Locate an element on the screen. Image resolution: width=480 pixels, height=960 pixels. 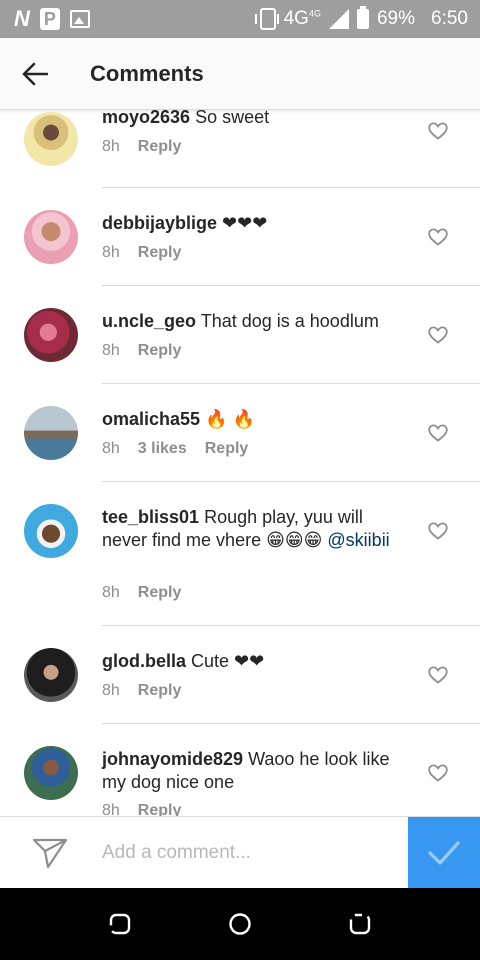
comment-input is located at coordinates (247, 853).